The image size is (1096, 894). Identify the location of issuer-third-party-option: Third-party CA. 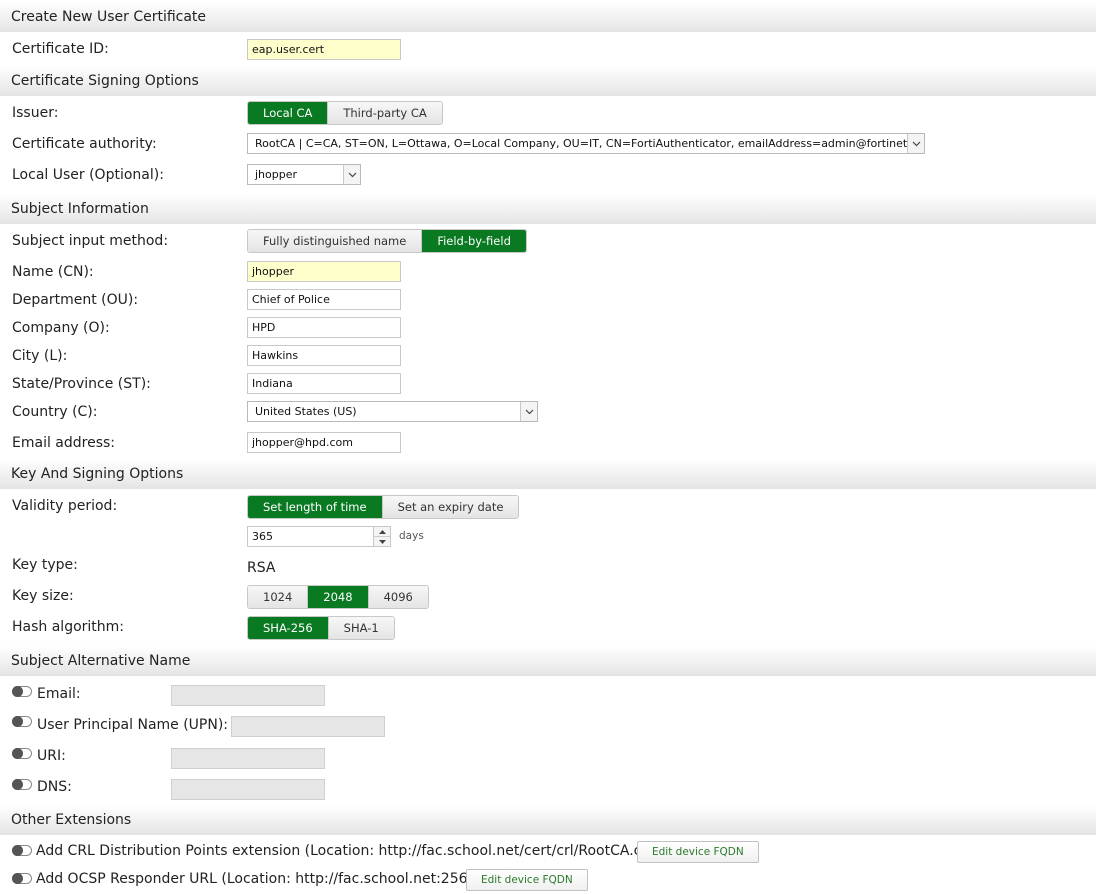
(385, 113).